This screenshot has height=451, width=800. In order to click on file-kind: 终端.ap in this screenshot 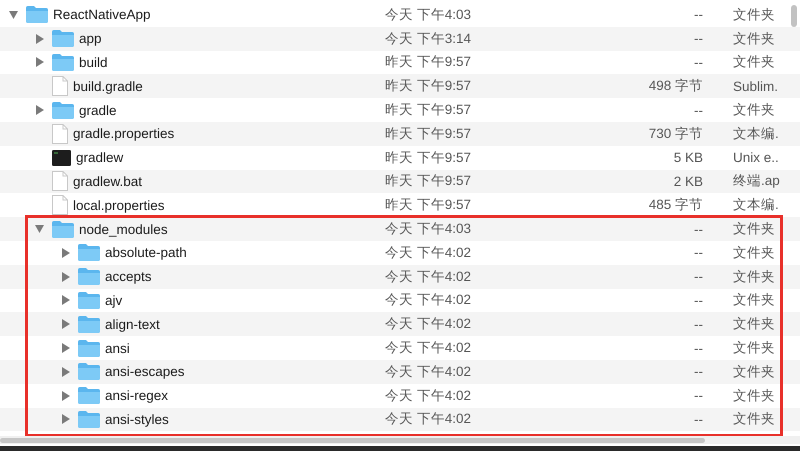, I will do `click(757, 181)`.